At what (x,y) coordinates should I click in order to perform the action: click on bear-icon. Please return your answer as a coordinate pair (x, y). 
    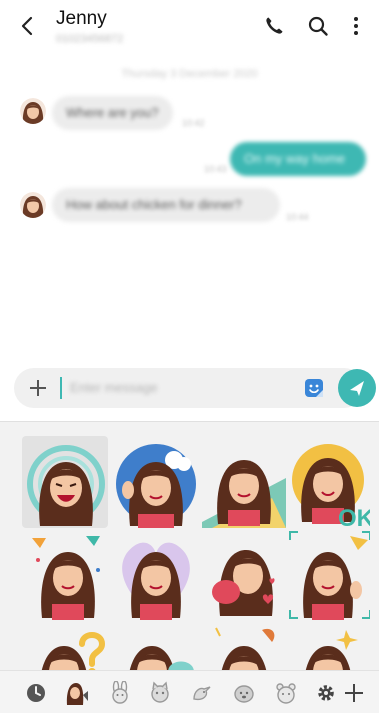
    Looking at the image, I should click on (286, 693).